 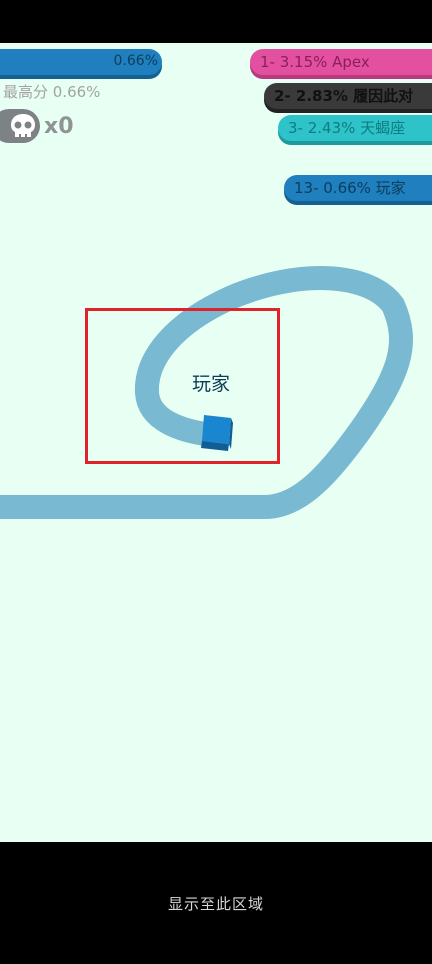 What do you see at coordinates (358, 188) in the screenshot?
I see `leaderboard-row-player: 13- 0.66% 玩家` at bounding box center [358, 188].